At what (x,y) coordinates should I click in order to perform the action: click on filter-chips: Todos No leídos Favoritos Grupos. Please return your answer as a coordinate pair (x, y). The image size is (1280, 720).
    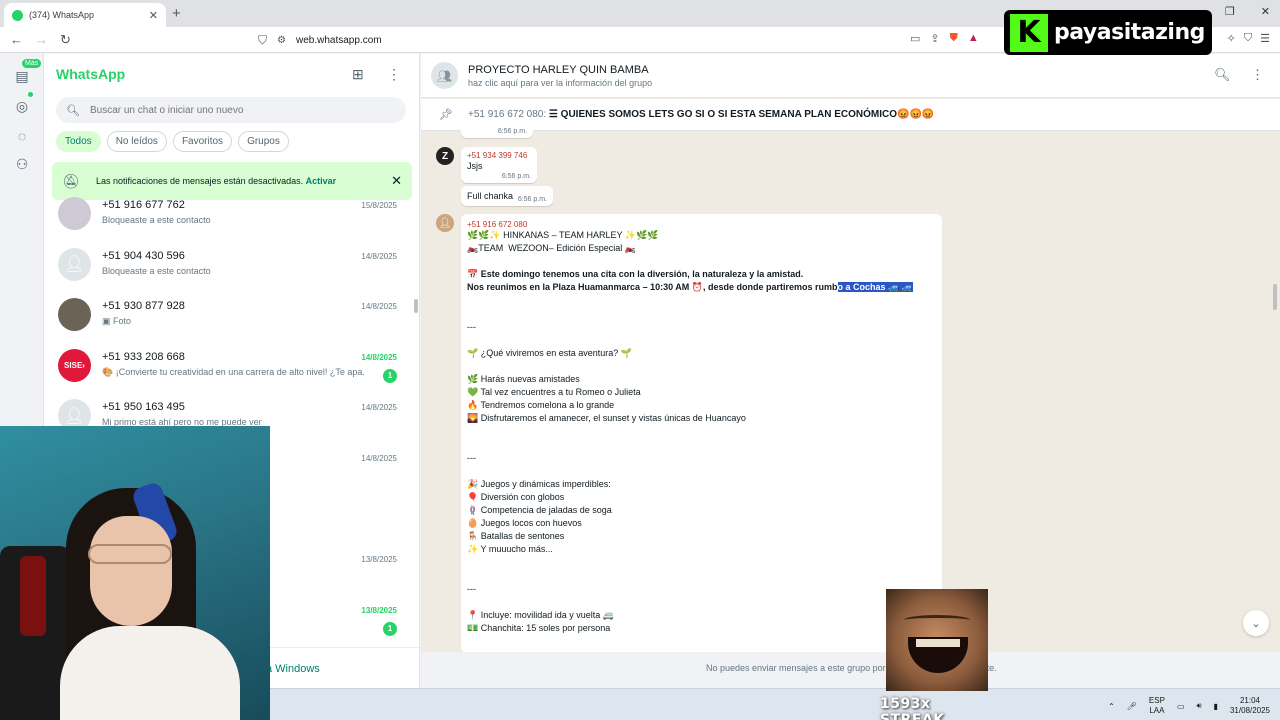
    Looking at the image, I should click on (172, 141).